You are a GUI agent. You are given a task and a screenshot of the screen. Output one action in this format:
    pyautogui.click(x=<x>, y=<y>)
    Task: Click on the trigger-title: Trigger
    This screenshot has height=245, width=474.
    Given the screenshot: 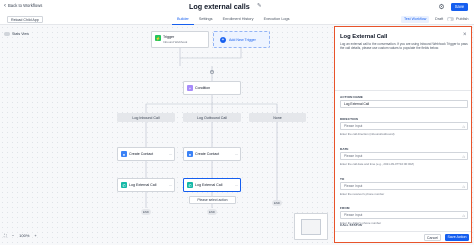 What is the action you would take?
    pyautogui.click(x=169, y=37)
    